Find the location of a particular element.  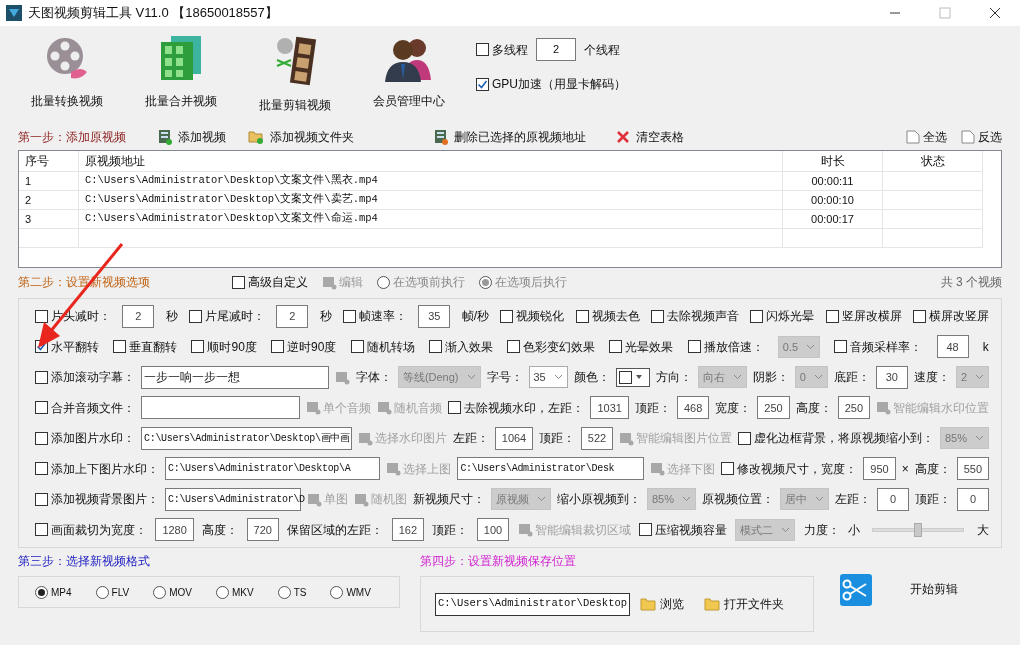

number-field: 1064 is located at coordinates (514, 438).